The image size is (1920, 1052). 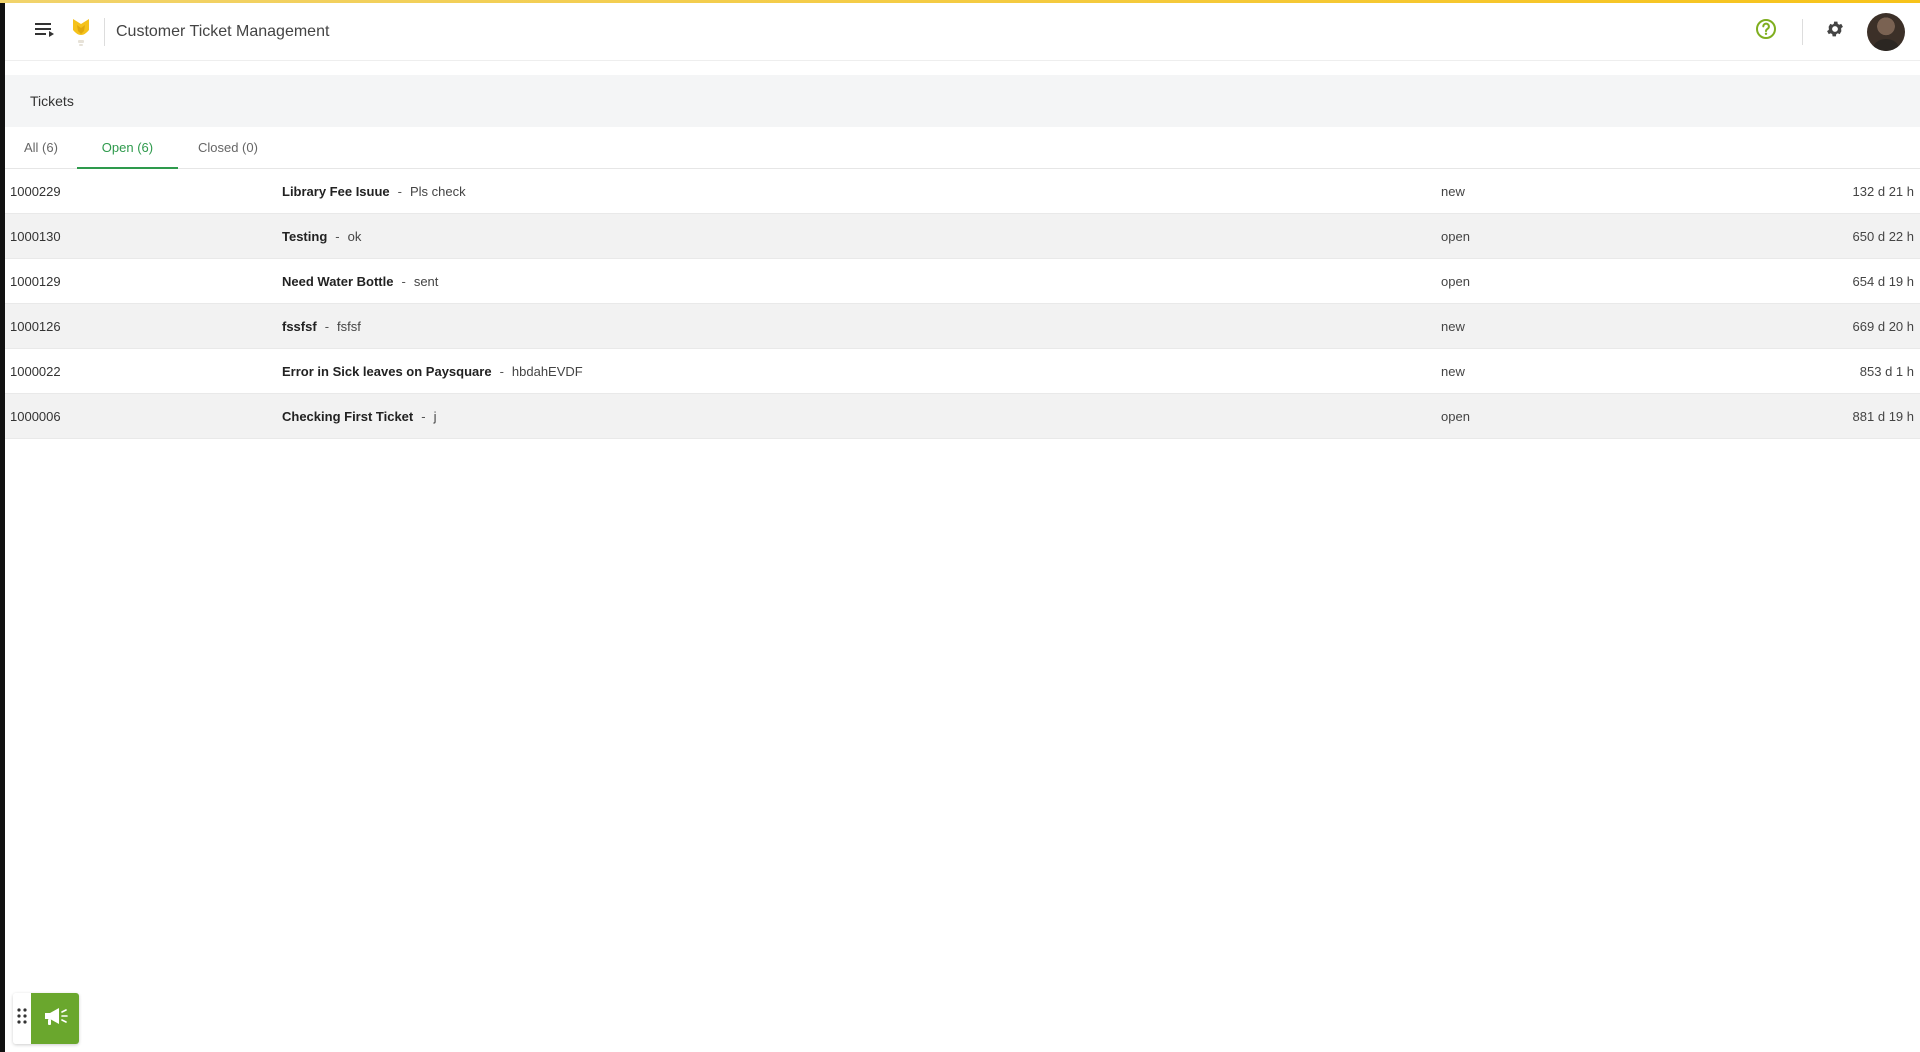 I want to click on ticket-id: 1000130, so click(x=35, y=236).